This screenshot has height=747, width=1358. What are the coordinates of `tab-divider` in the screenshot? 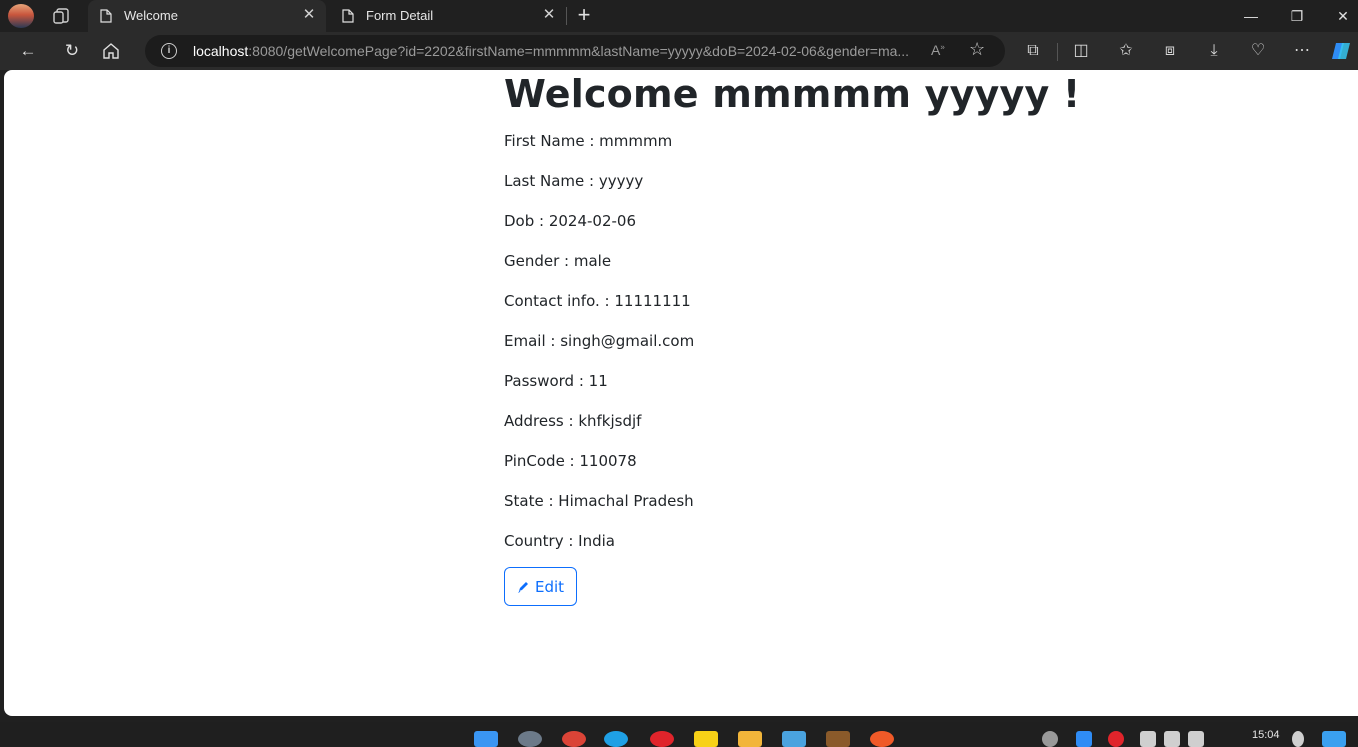 It's located at (566, 16).